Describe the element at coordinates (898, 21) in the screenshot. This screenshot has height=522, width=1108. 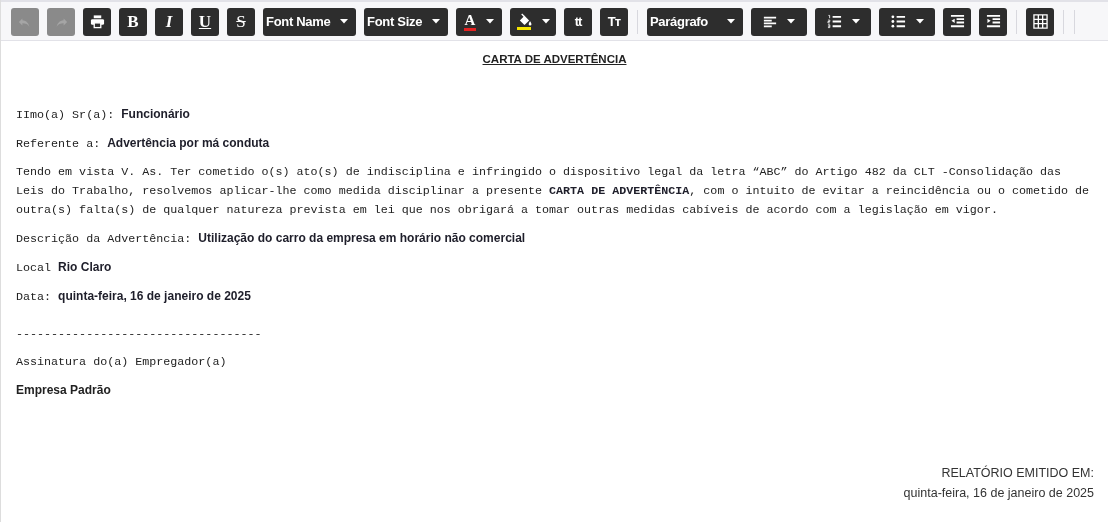
I see `bulleted-list-icon` at that location.